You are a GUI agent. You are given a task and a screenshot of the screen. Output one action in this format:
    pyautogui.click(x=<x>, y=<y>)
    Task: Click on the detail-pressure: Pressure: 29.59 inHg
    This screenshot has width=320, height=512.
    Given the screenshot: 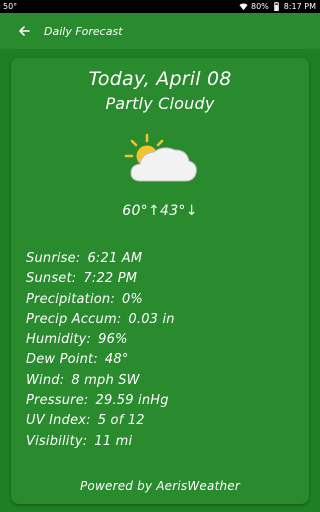 What is the action you would take?
    pyautogui.click(x=97, y=401)
    